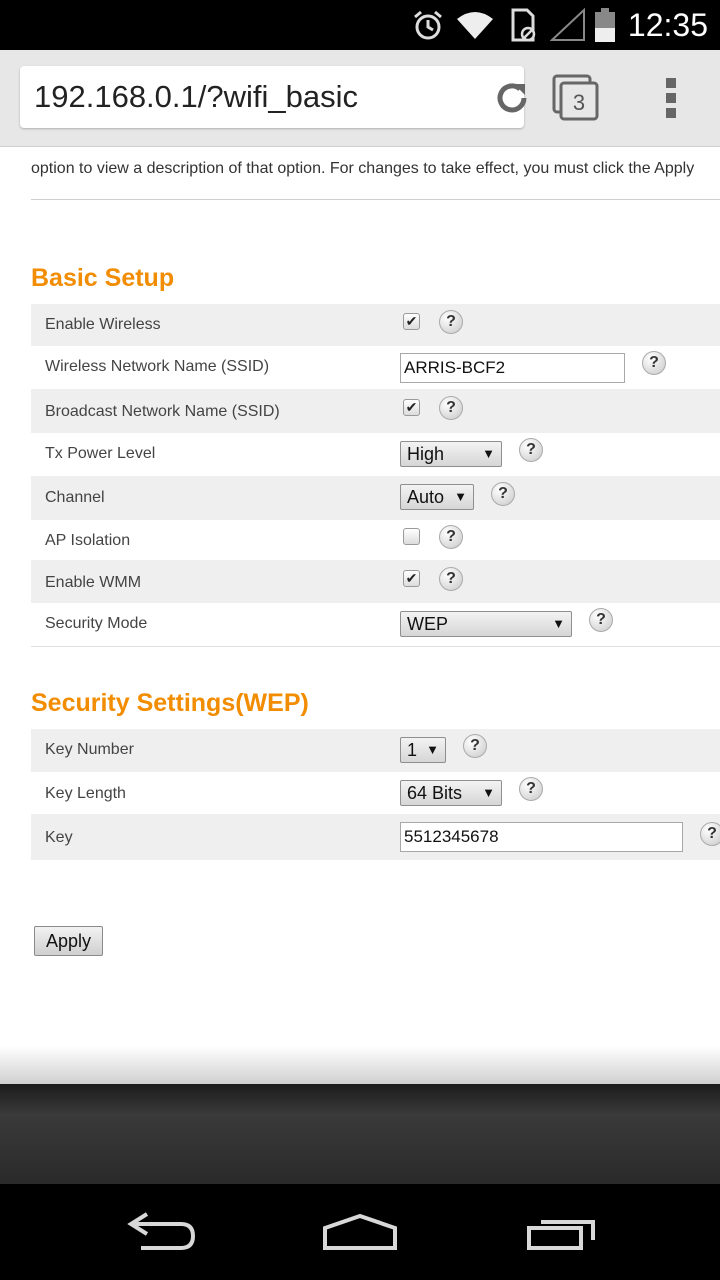  I want to click on wifi-icon, so click(475, 25).